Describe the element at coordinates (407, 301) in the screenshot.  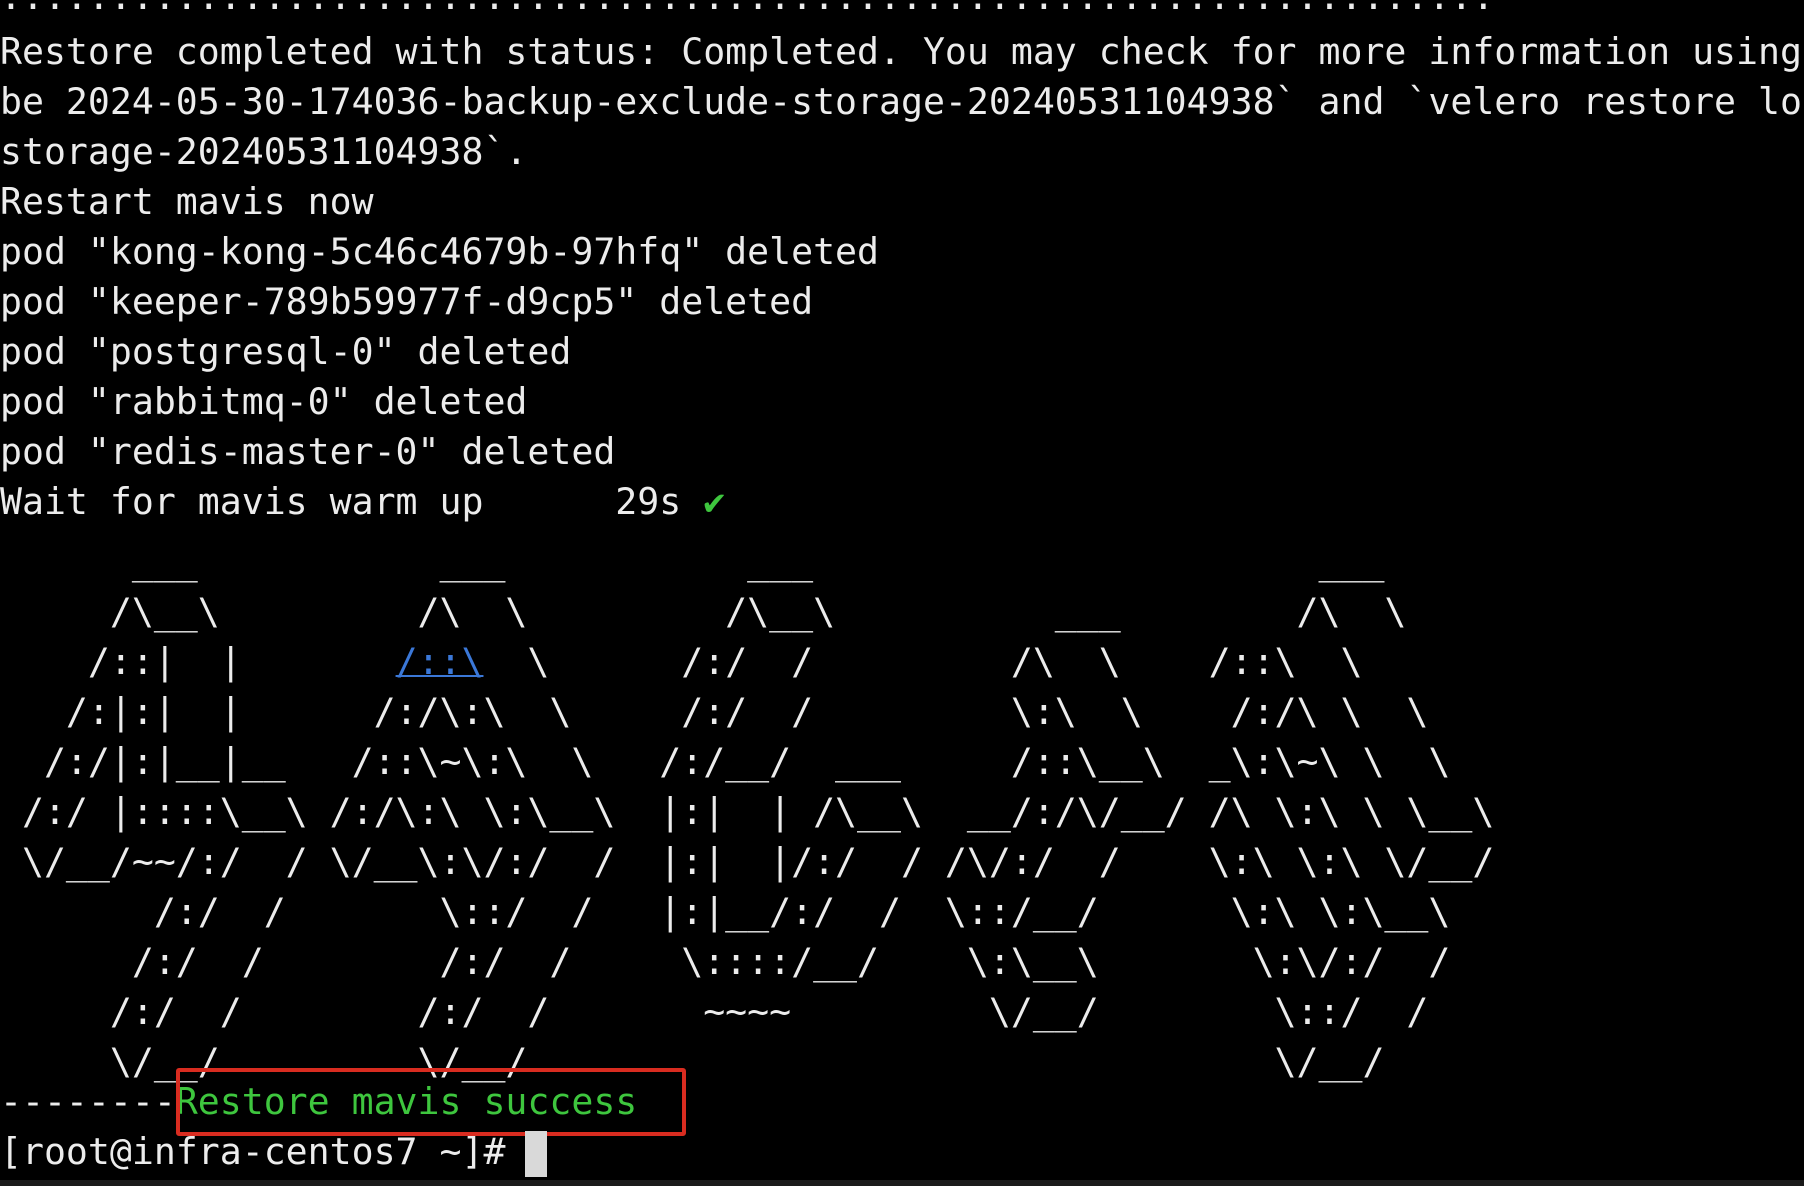
I see `output-line: pod "keeper-789b59977f-d9cp5" deleted` at that location.